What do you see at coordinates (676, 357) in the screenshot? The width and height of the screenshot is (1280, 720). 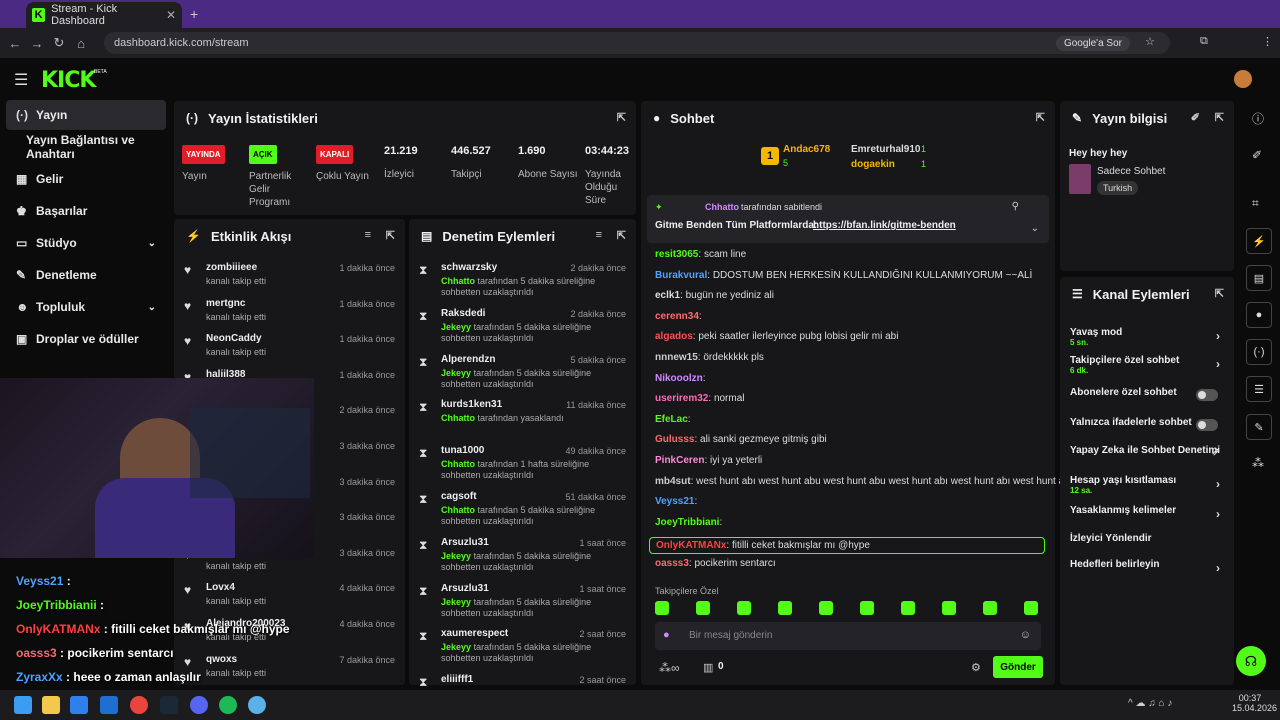 I see `chat-username: nnnew15` at bounding box center [676, 357].